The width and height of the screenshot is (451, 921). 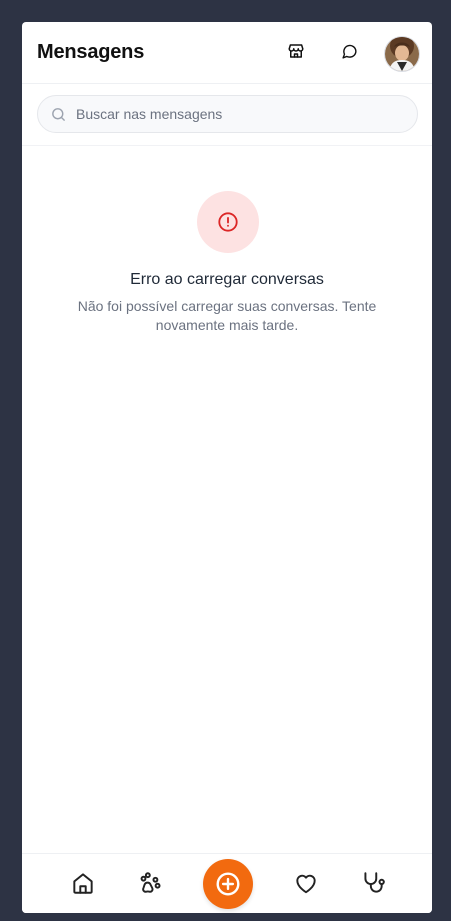 I want to click on home-icon, so click(x=83, y=883).